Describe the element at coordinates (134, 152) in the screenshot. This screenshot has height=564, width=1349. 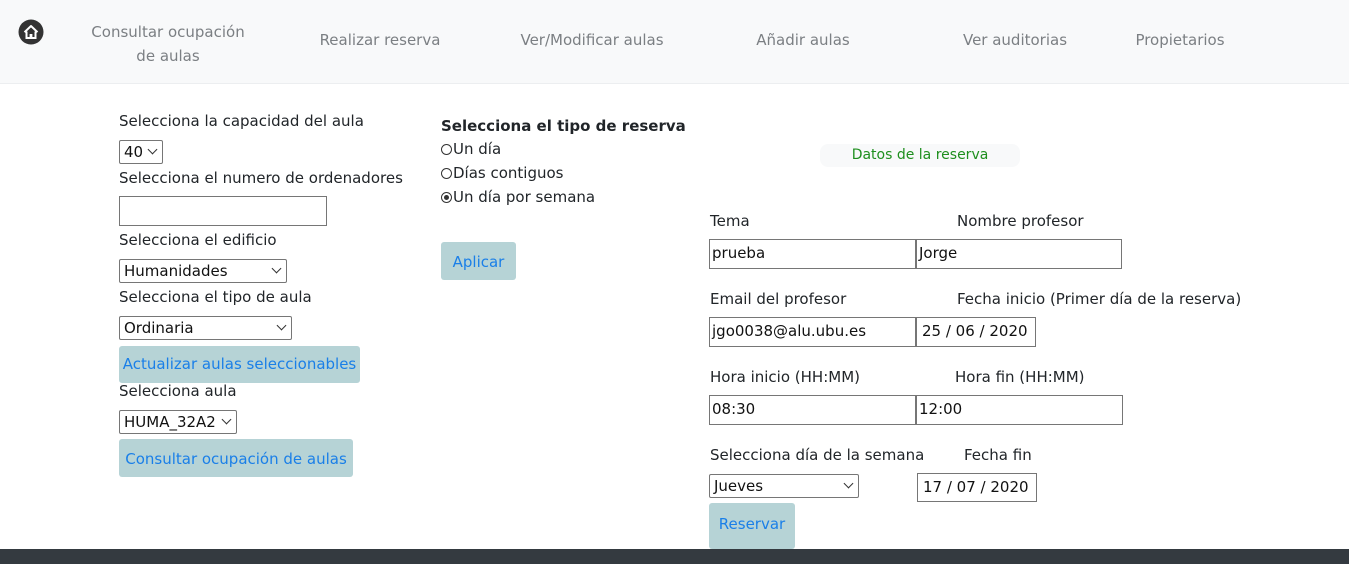
I see `capacidad-select-value: 40` at that location.